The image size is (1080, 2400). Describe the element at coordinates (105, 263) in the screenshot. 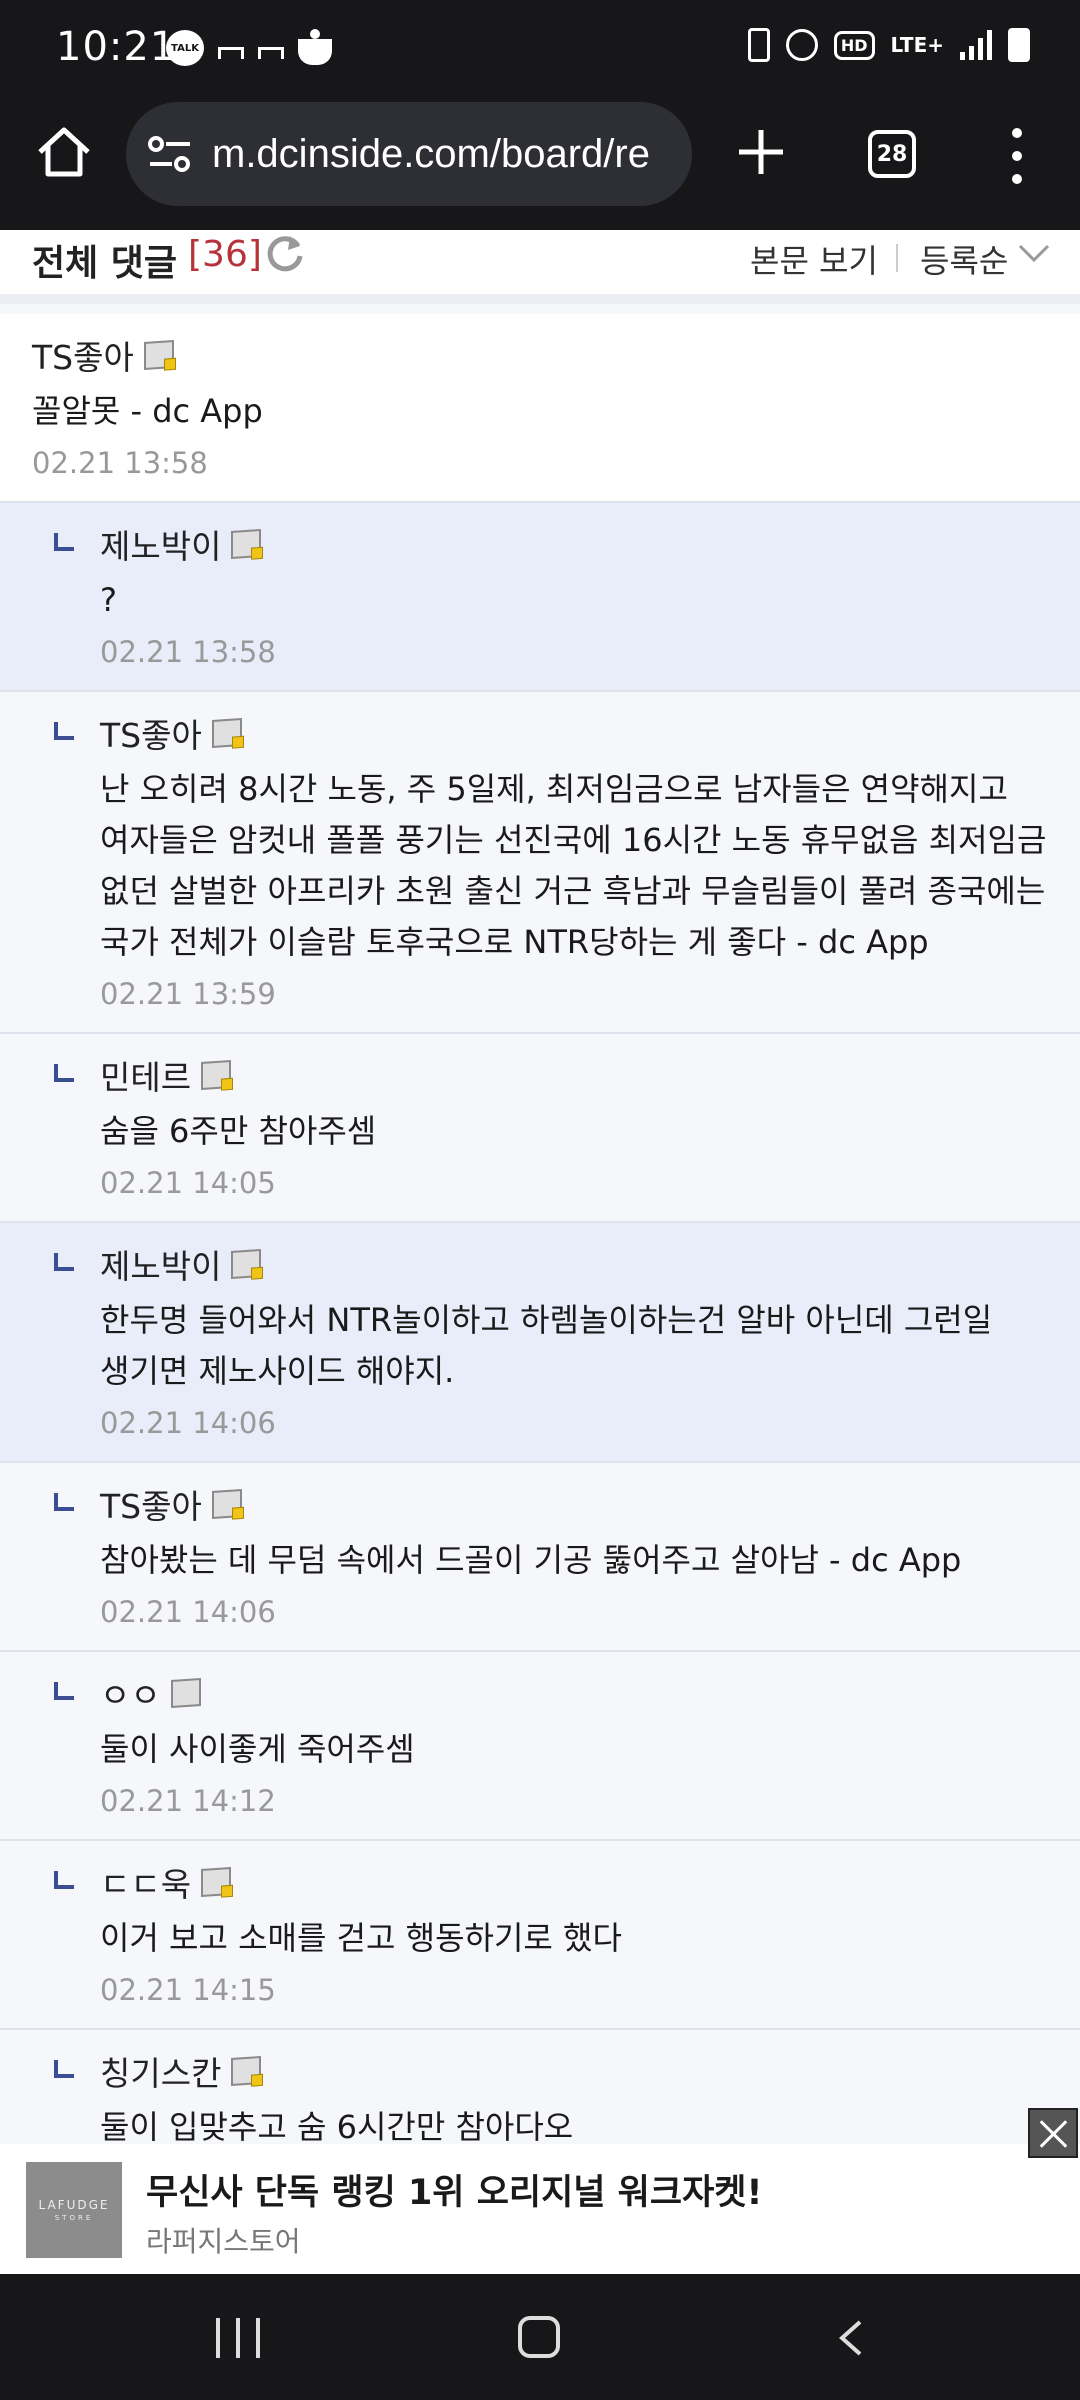

I see `comments-title: 전체 댓글` at that location.